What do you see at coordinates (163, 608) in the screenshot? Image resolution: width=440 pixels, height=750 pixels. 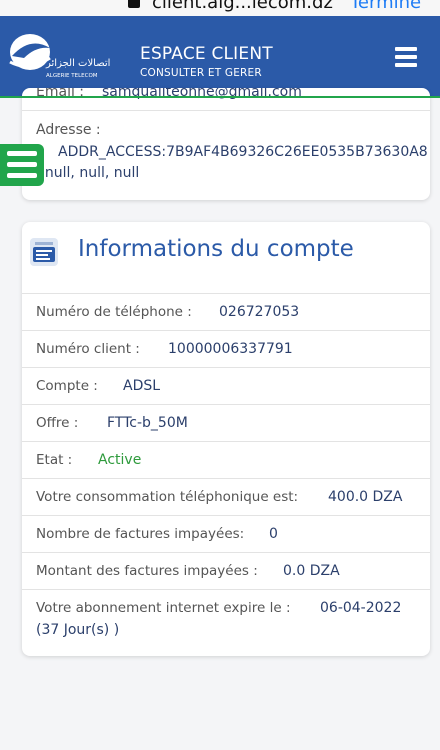 I see `row-label: Votre abonnement internet expire le :` at bounding box center [163, 608].